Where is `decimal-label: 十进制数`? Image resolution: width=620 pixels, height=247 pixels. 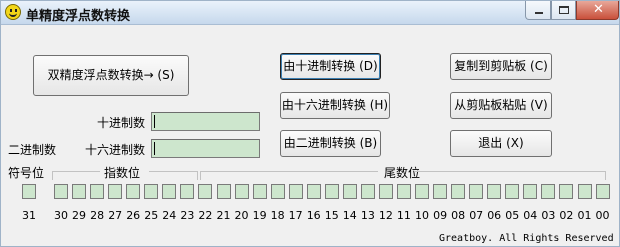 decimal-label: 十进制数 is located at coordinates (121, 123).